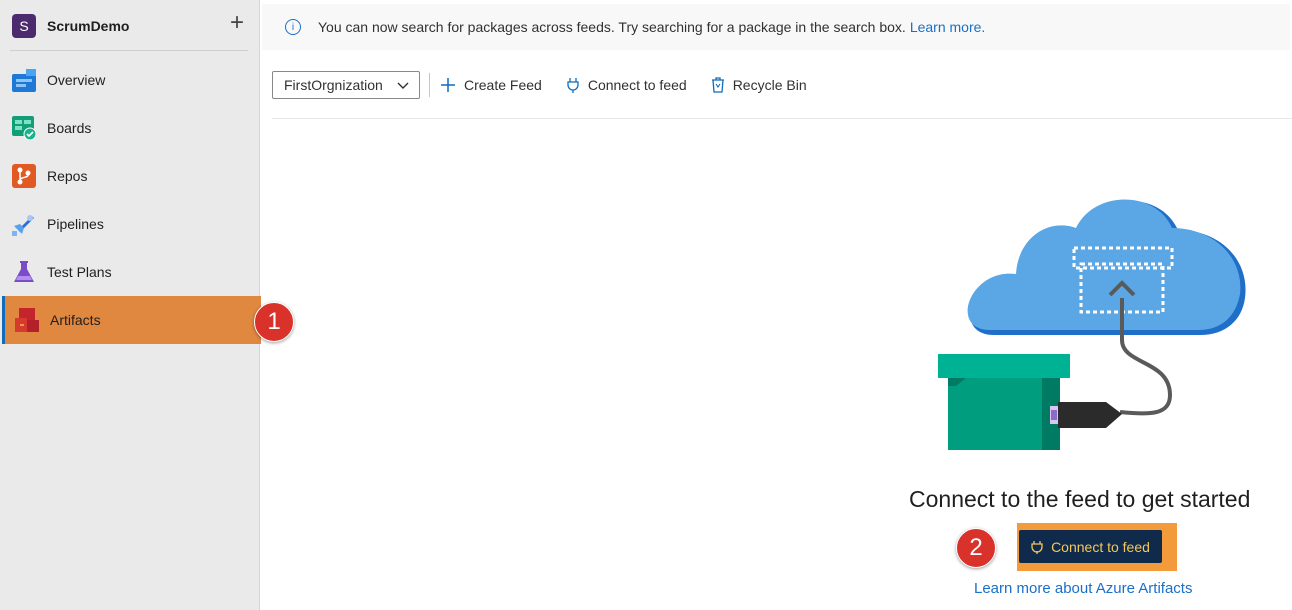  Describe the element at coordinates (1106, 267) in the screenshot. I see `cloud-icon` at that location.